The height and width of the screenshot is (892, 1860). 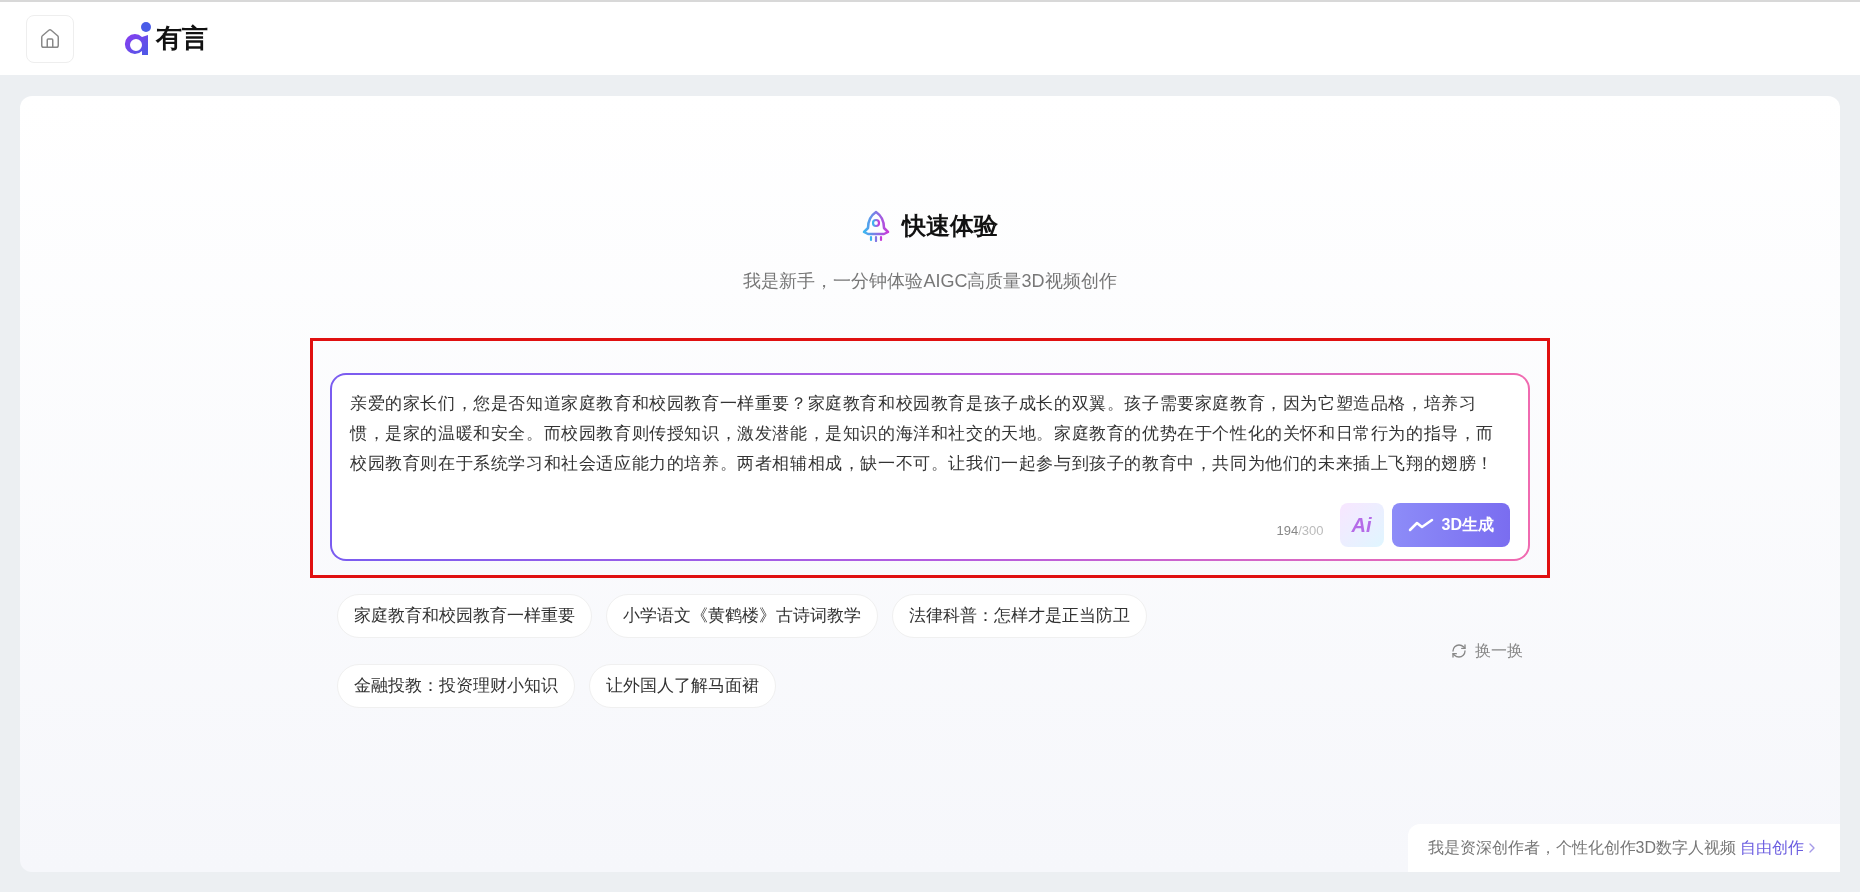 I want to click on topic-chip: 法律科普：怎样才是正当防卫, so click(x=1019, y=616).